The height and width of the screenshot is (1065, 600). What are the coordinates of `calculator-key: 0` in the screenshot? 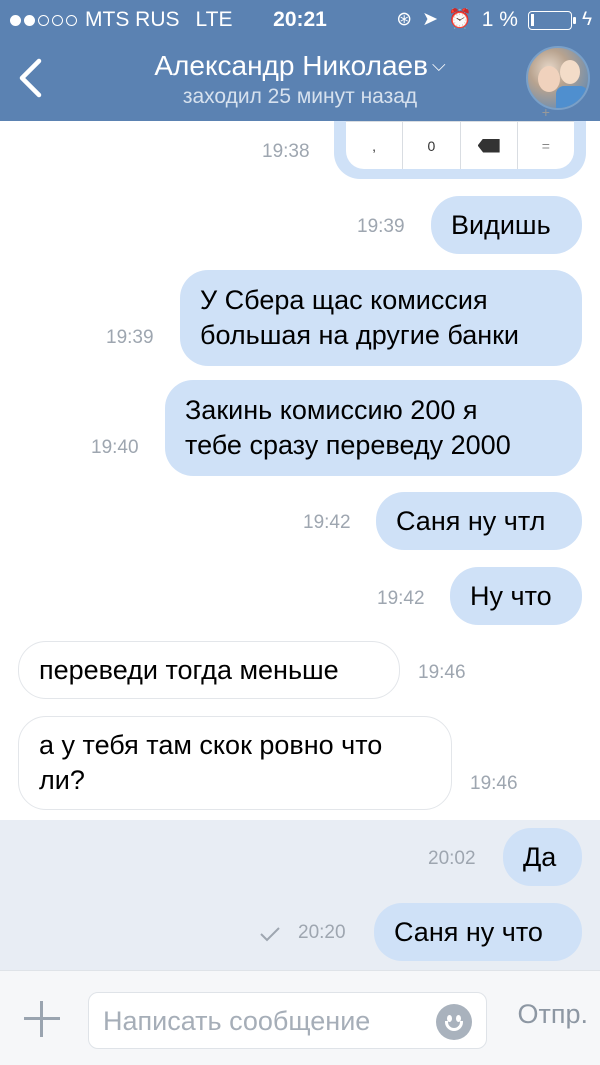 It's located at (432, 145).